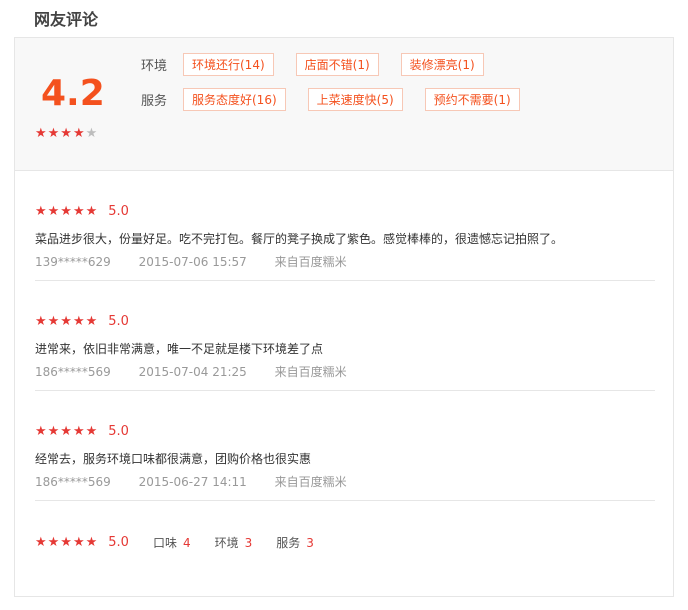 This screenshot has height=610, width=688. I want to click on review-date: 2015-06-27 14:11, so click(192, 482).